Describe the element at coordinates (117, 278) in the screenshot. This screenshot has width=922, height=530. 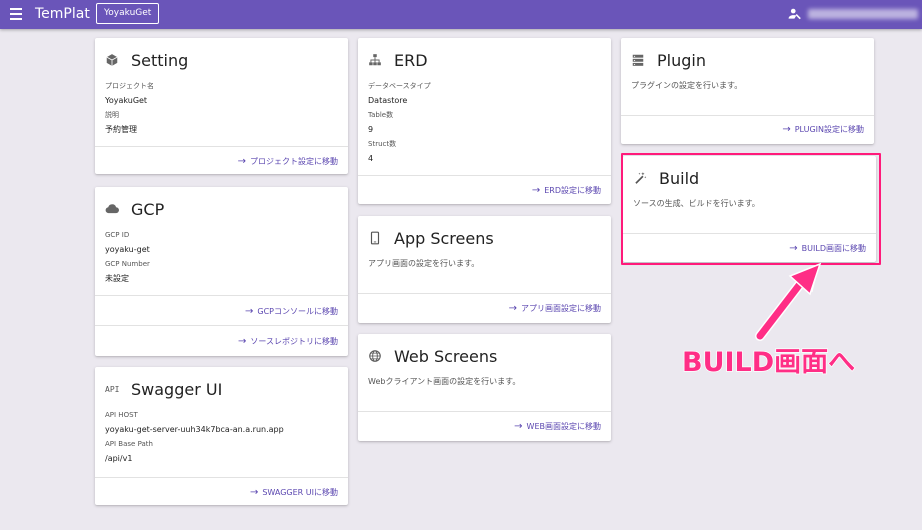
I see `field-value: 未設定` at that location.